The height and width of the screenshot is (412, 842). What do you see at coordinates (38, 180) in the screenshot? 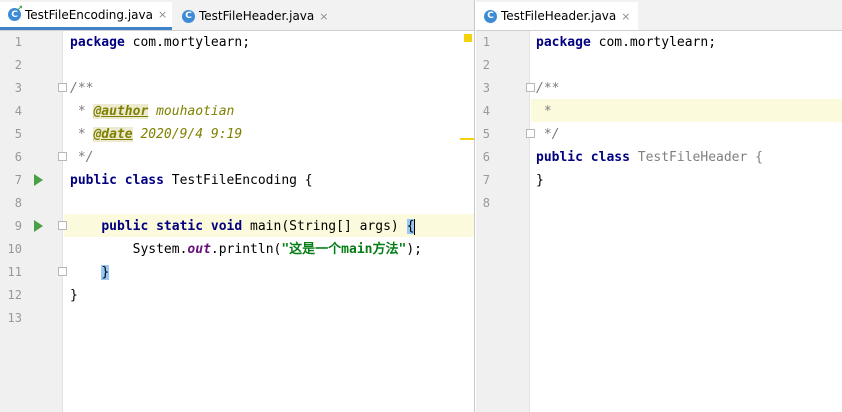
I see `run-class-icon` at bounding box center [38, 180].